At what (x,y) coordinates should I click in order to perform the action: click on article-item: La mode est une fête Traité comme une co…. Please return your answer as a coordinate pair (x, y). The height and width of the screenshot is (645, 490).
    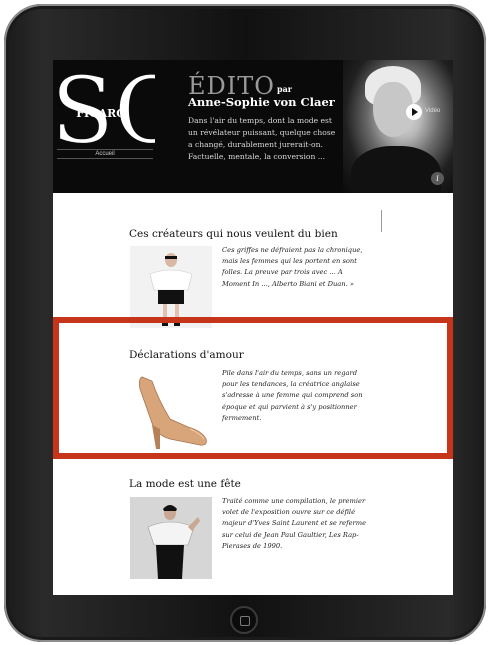
    Looking at the image, I should click on (254, 528).